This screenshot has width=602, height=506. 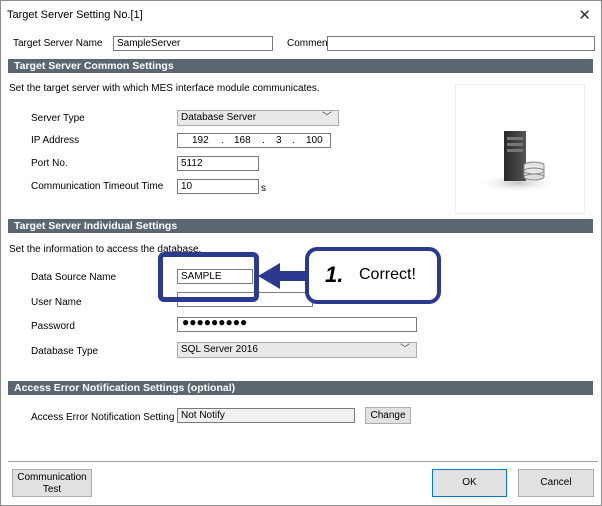 I want to click on highlight-box, so click(x=208, y=277).